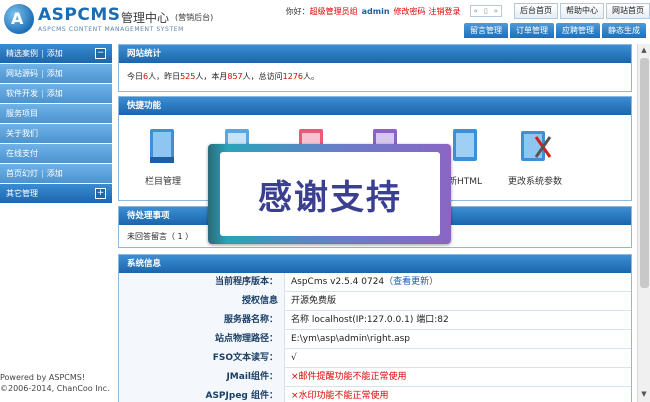  Describe the element at coordinates (19, 19) in the screenshot. I see `logo-icon: A` at that location.